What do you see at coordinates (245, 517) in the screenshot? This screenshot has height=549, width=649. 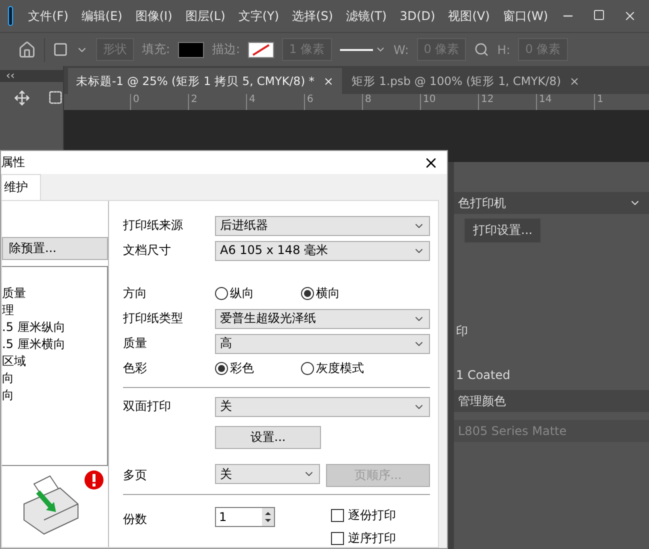 I see `copies-spinner: 1` at bounding box center [245, 517].